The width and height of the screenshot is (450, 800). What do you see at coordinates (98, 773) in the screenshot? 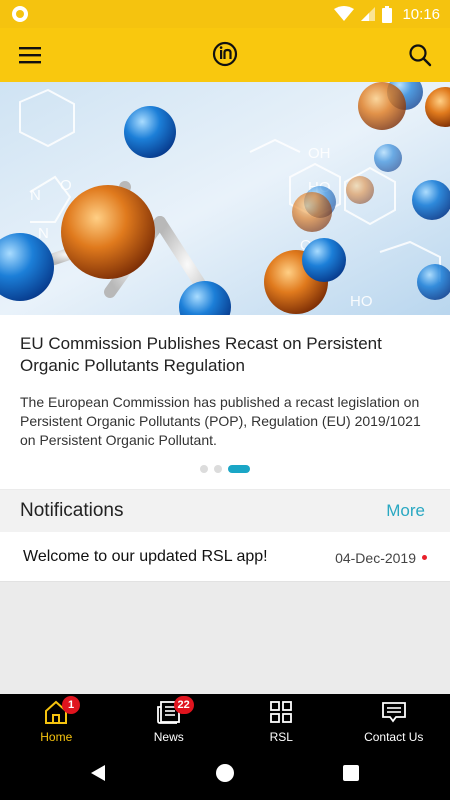
I see `back-icon` at bounding box center [98, 773].